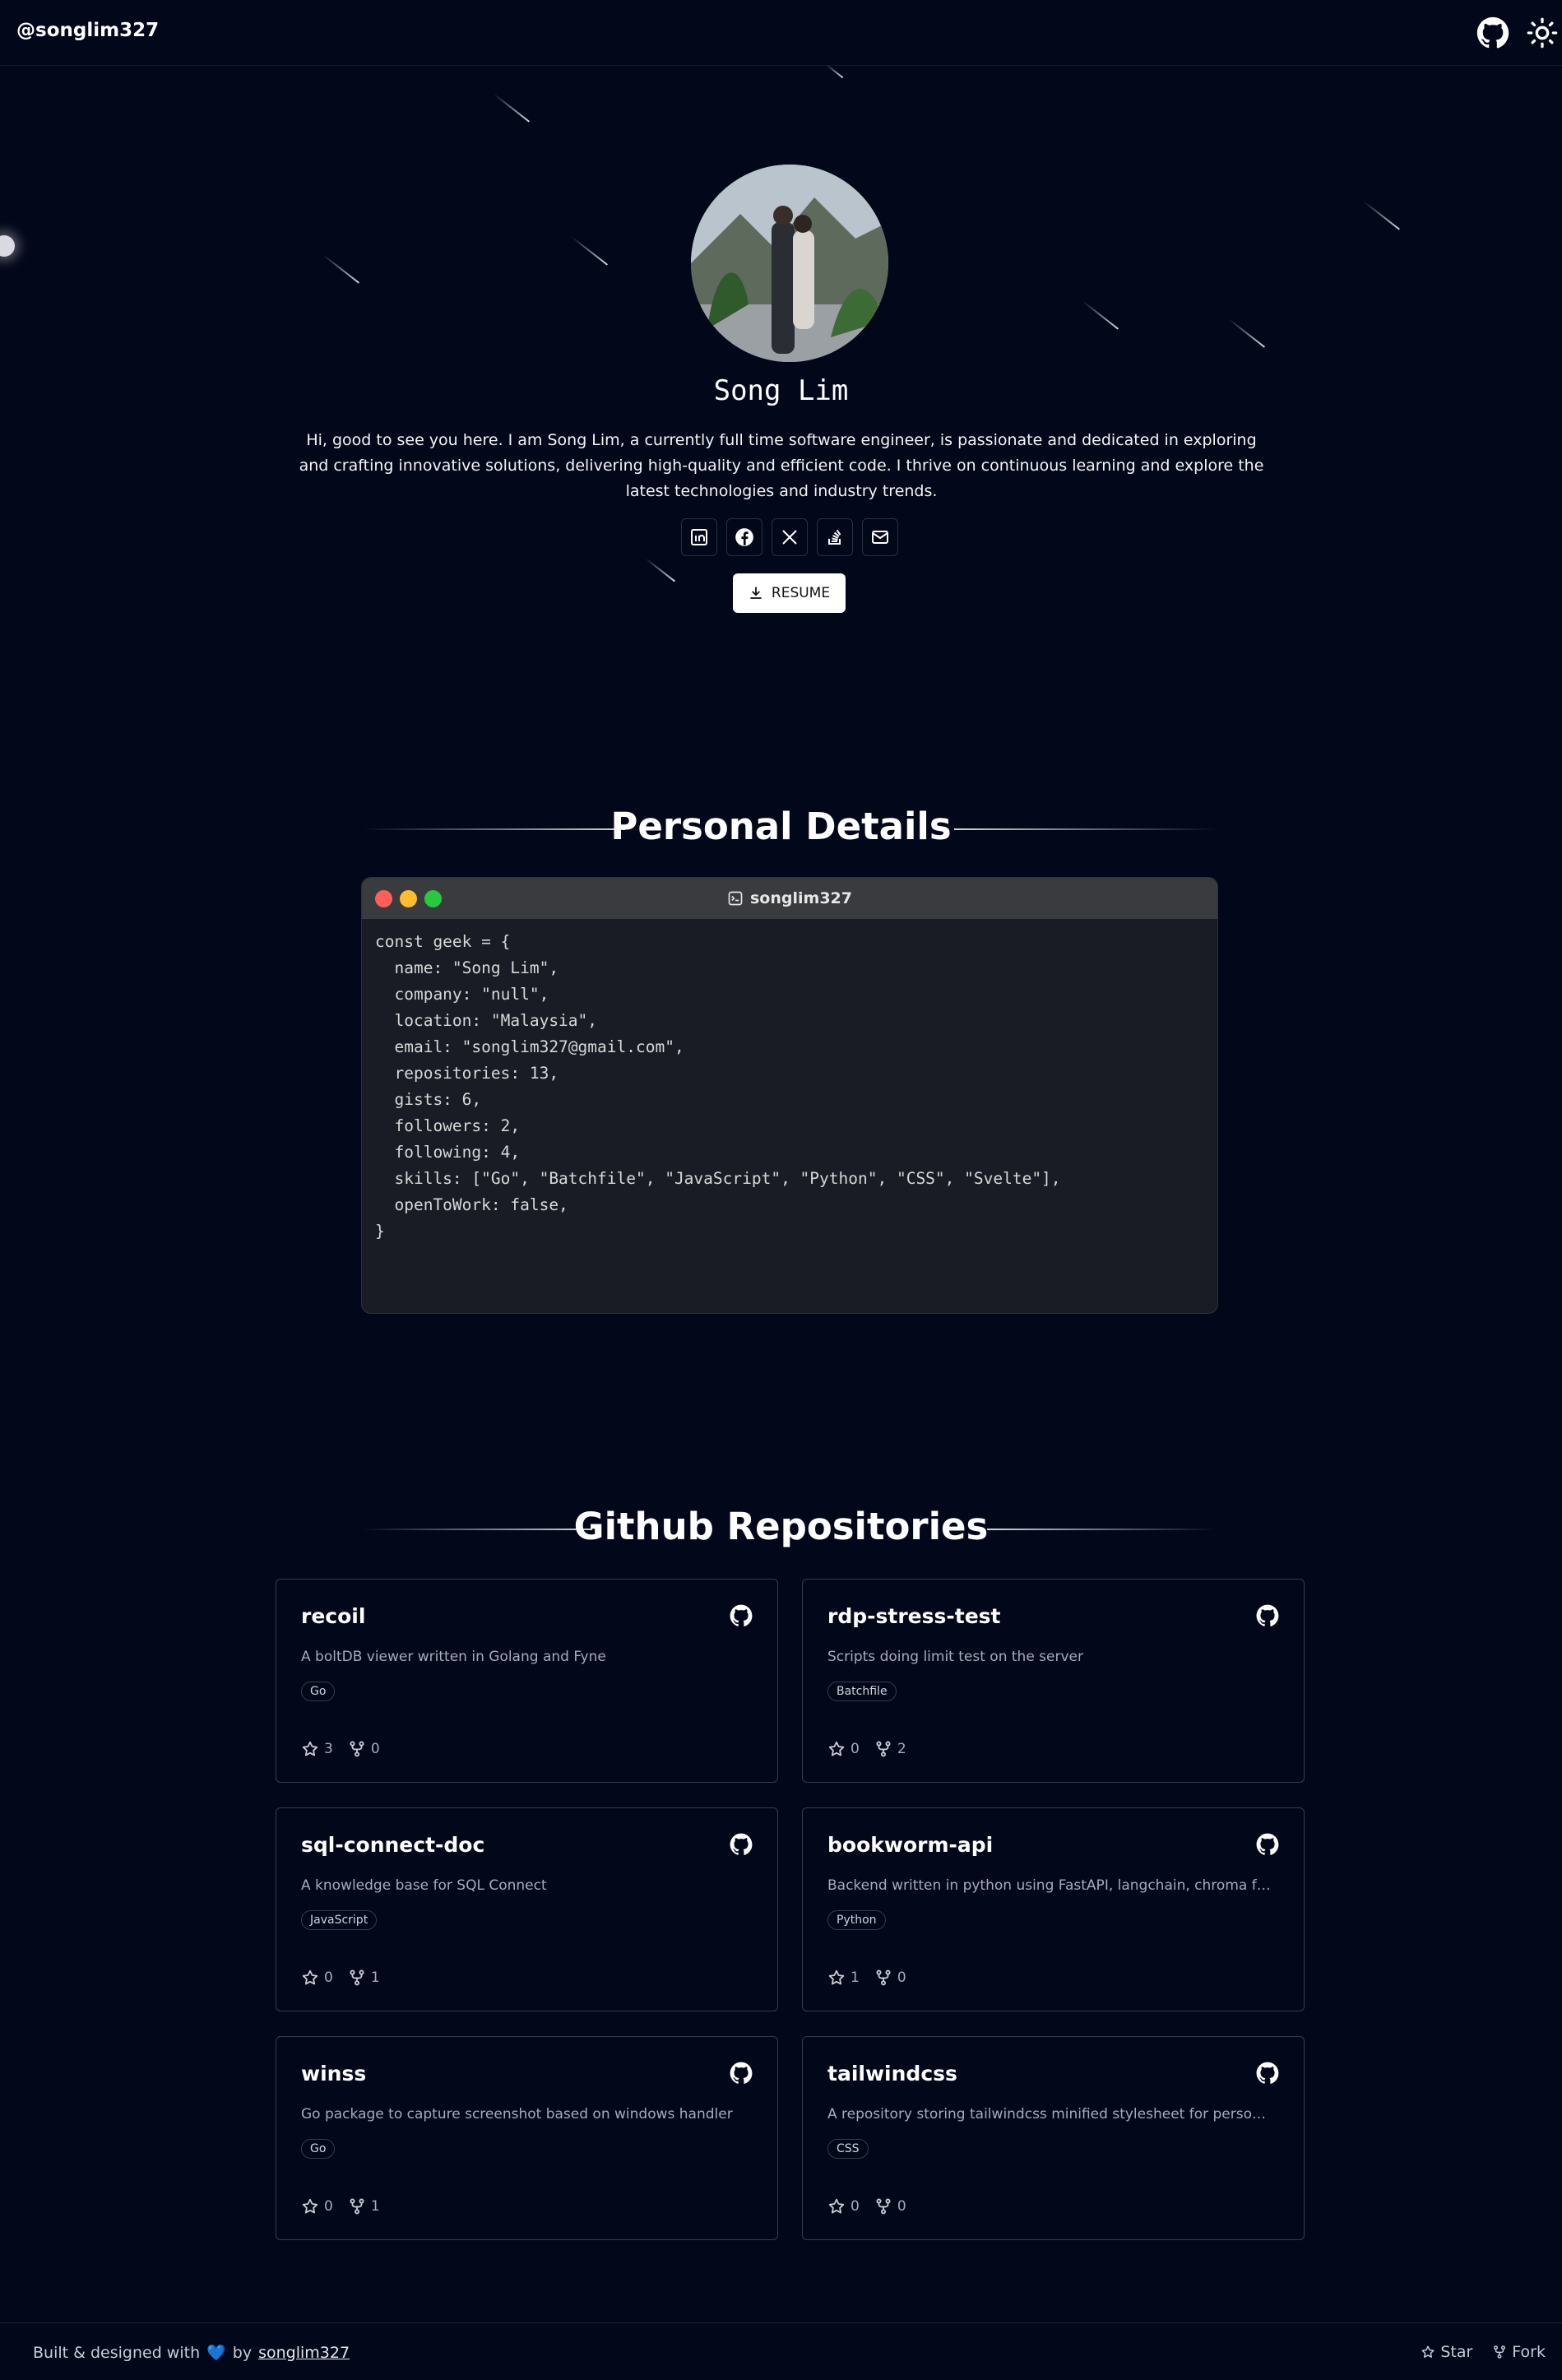 The width and height of the screenshot is (1562, 2380). What do you see at coordinates (334, 2073) in the screenshot?
I see `repo-name: winss` at bounding box center [334, 2073].